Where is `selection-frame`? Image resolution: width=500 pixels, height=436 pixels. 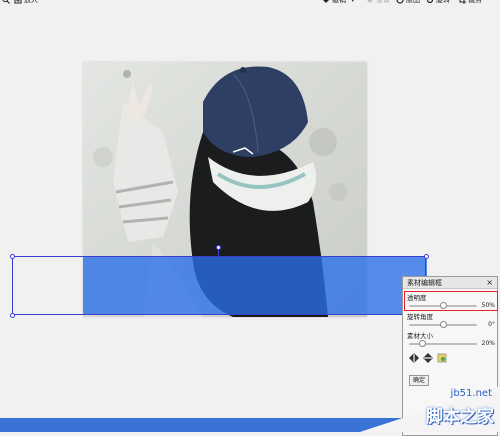 selection-frame is located at coordinates (219, 285).